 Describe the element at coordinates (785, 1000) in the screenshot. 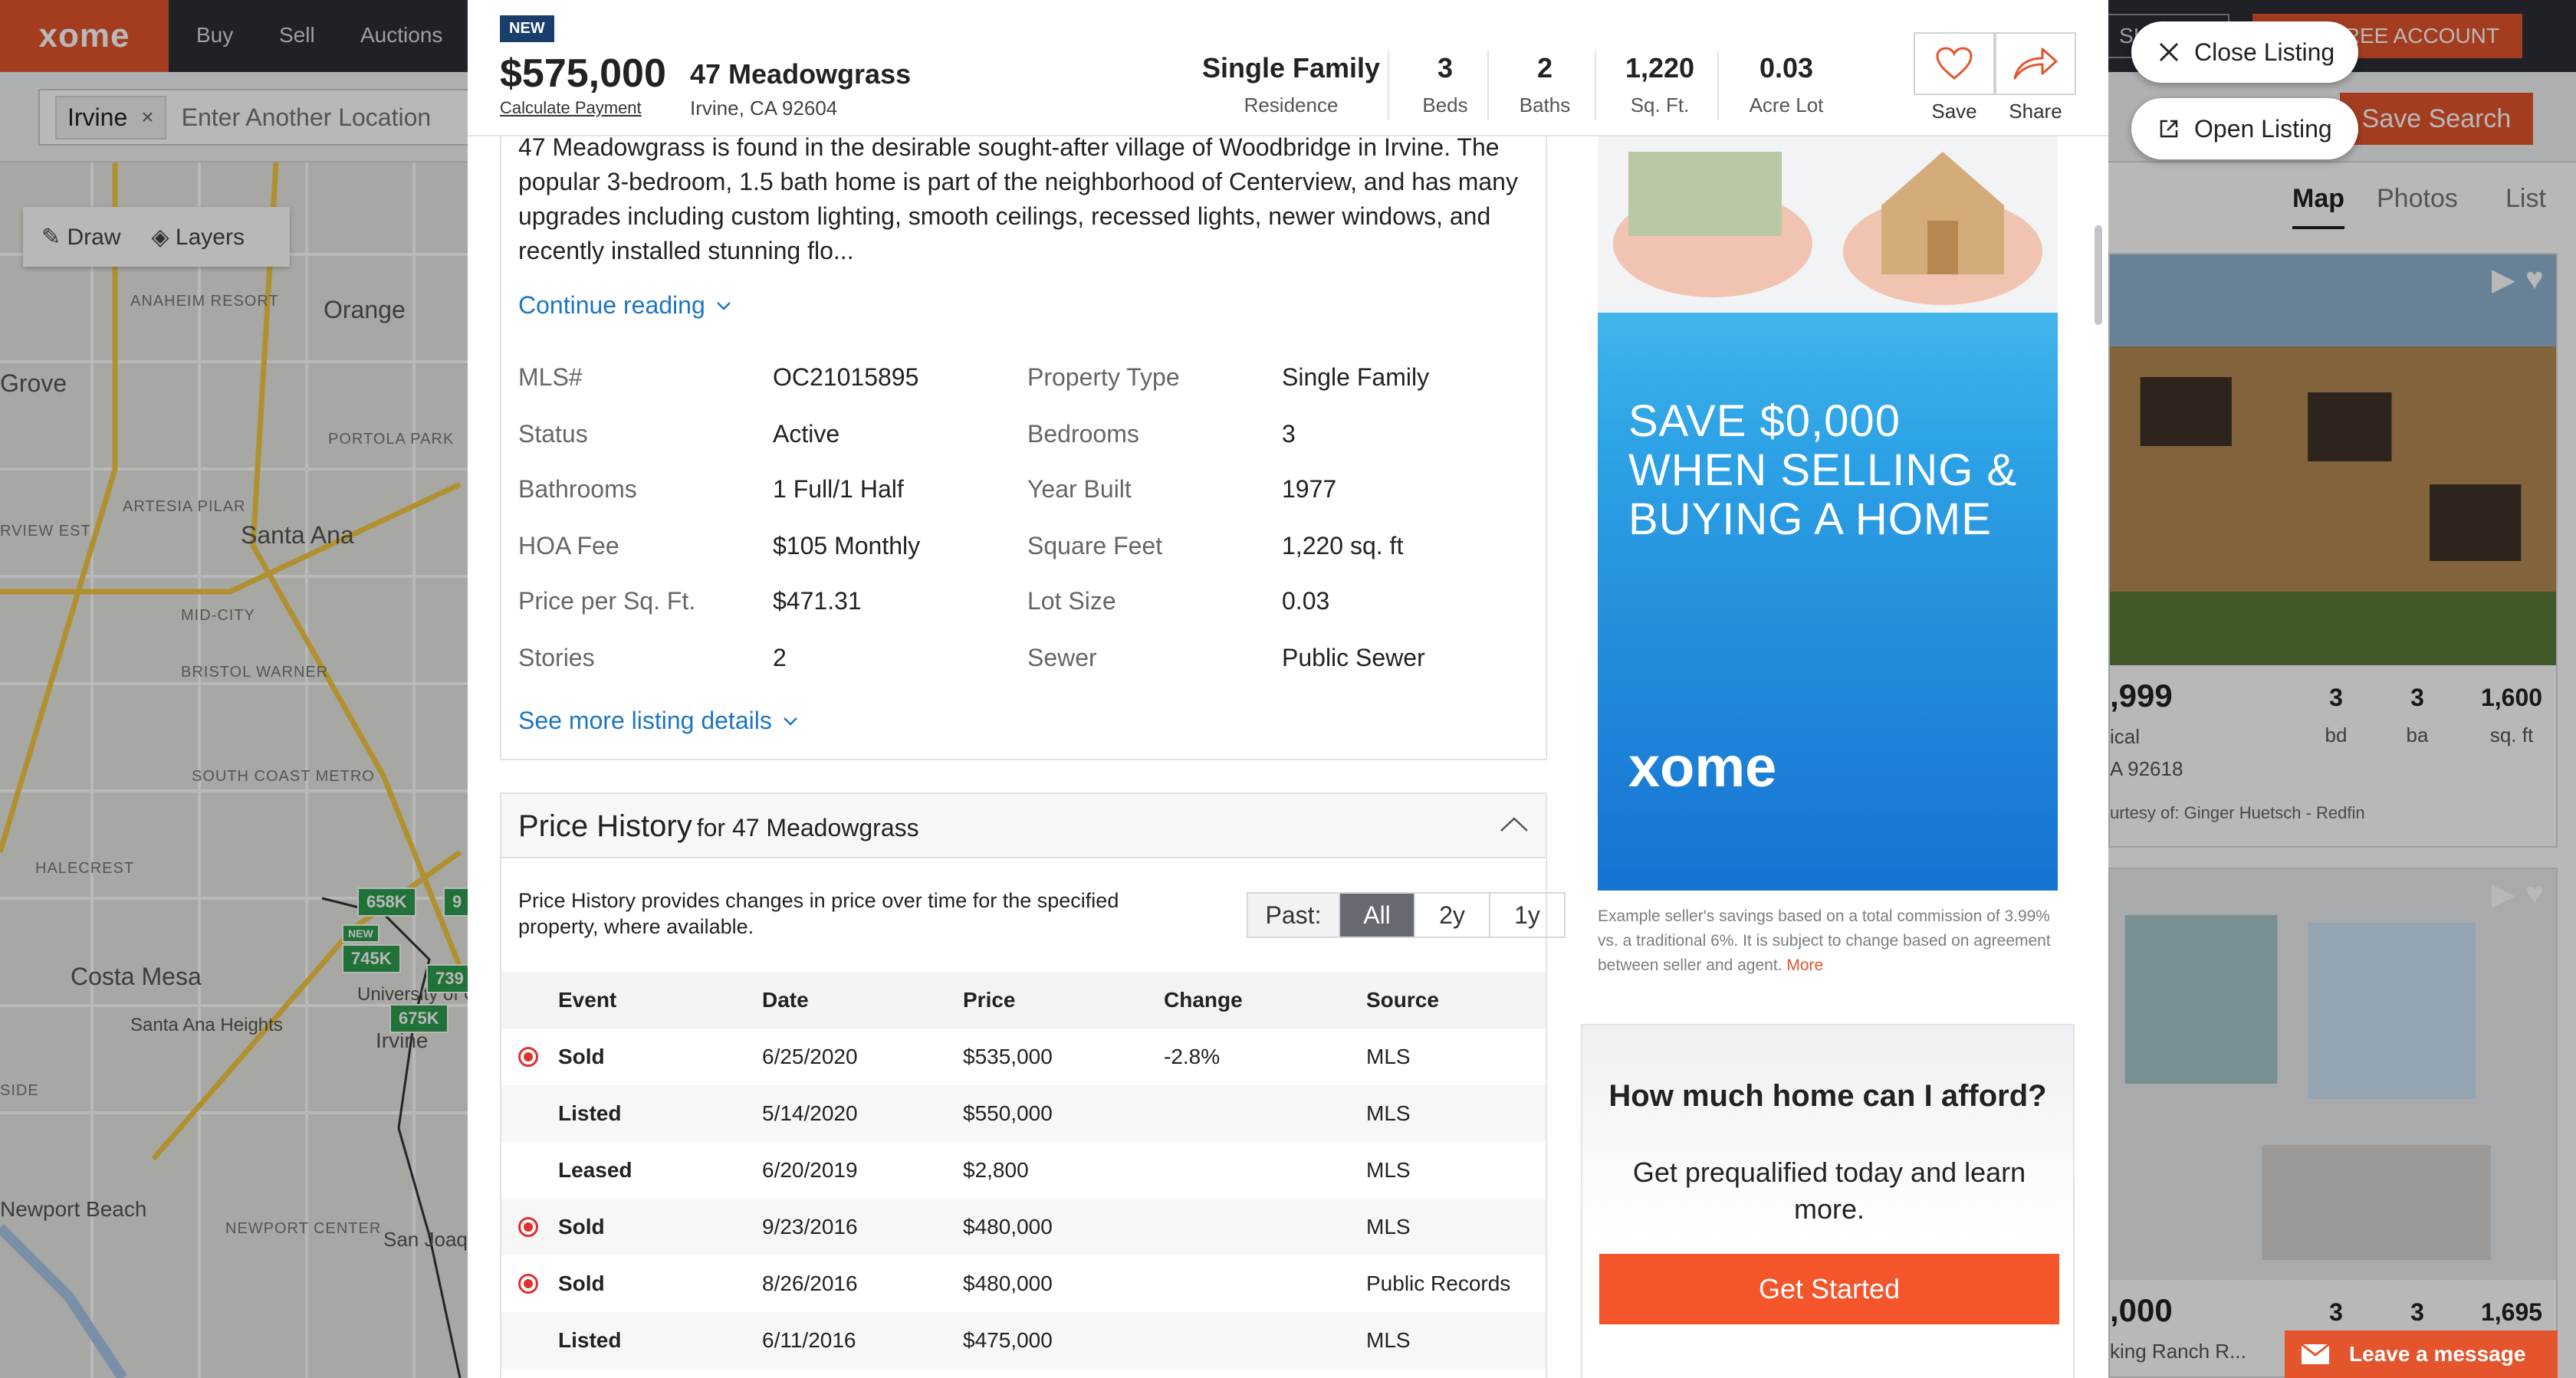

I see `column-header: Date` at that location.